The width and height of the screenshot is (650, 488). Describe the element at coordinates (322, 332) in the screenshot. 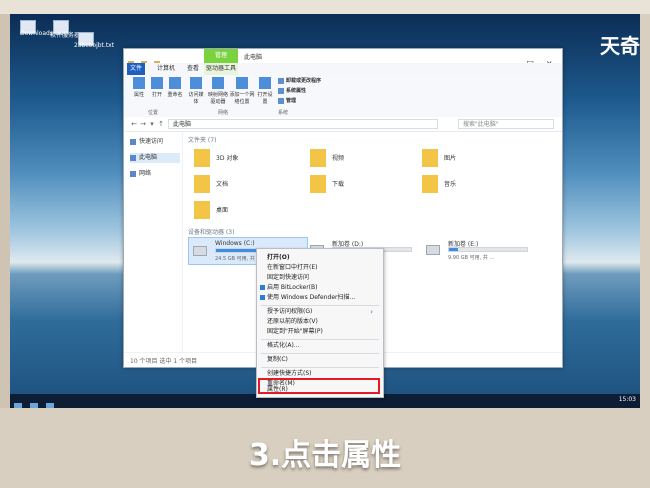

I see `menu-pin-start: 固定到"开始"屏幕(P)` at that location.